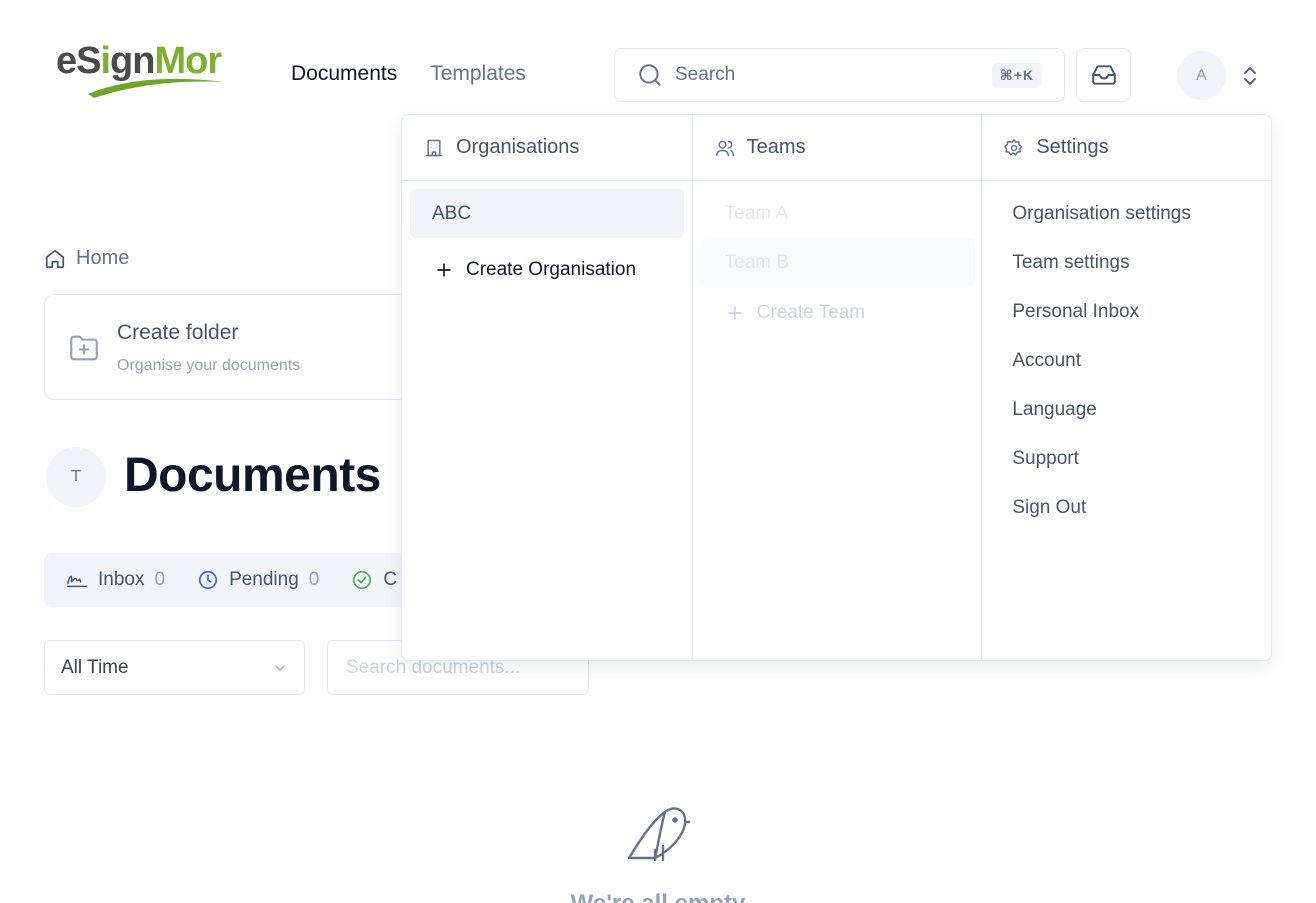 The image size is (1316, 903). I want to click on gear-icon, so click(1013, 146).